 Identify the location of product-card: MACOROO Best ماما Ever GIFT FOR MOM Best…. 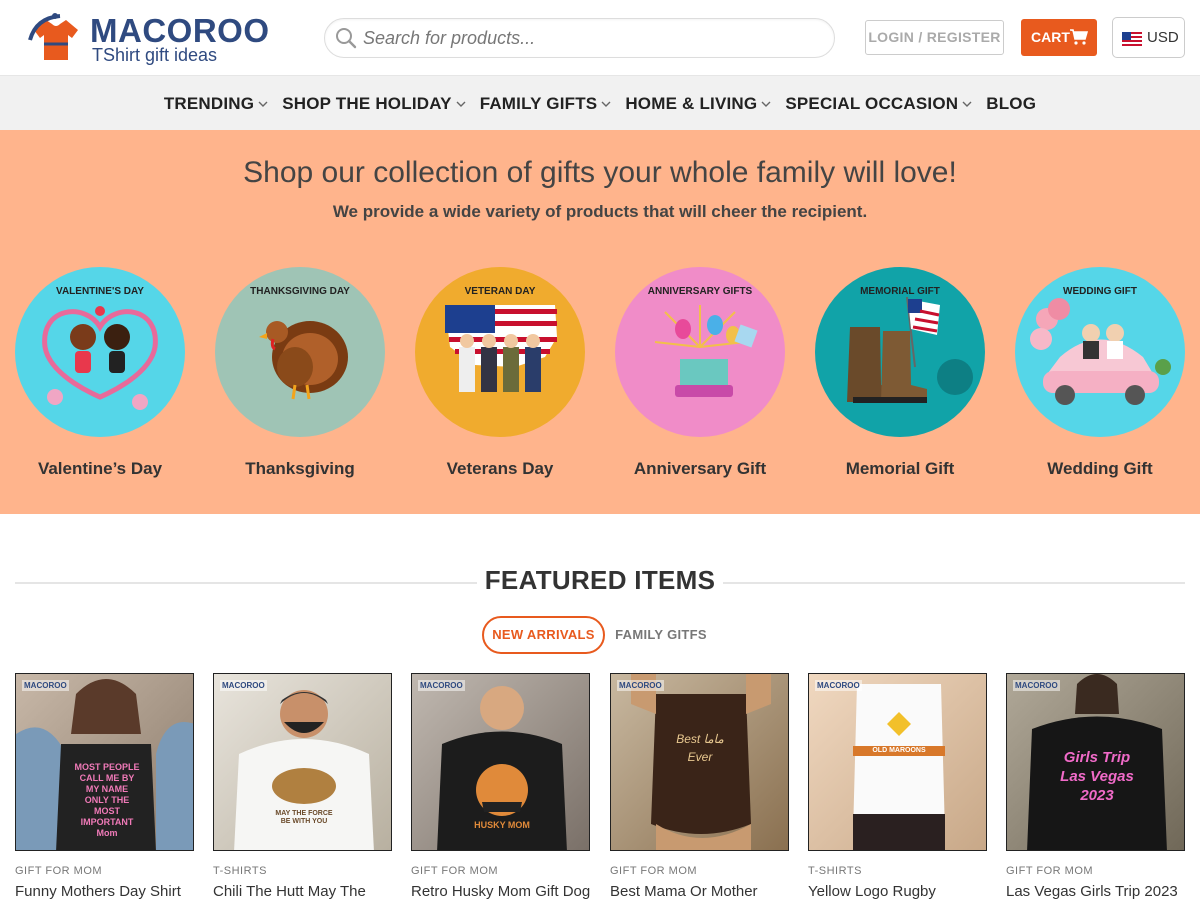
(699, 786).